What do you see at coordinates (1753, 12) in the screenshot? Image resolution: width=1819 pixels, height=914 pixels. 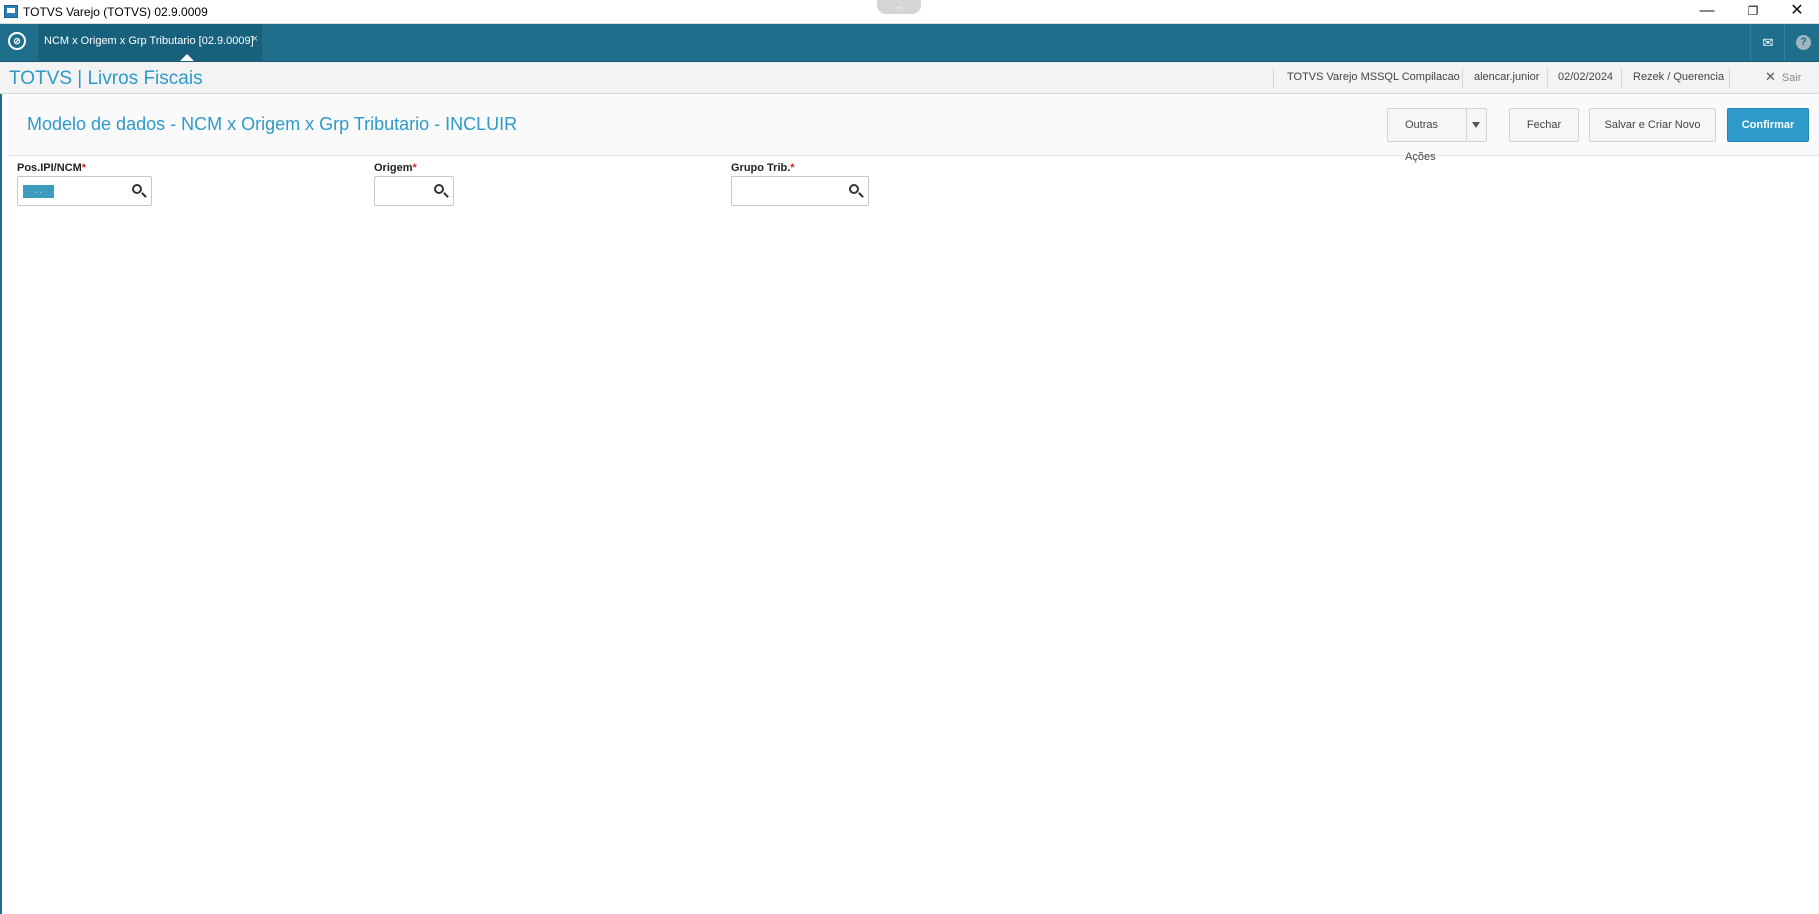 I see `maximize-button: ❐` at bounding box center [1753, 12].